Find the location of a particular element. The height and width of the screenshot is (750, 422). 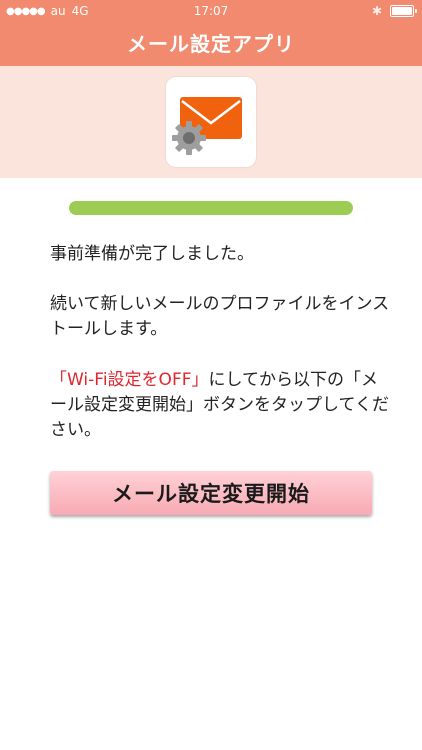

status-time: 17:07 is located at coordinates (211, 11).